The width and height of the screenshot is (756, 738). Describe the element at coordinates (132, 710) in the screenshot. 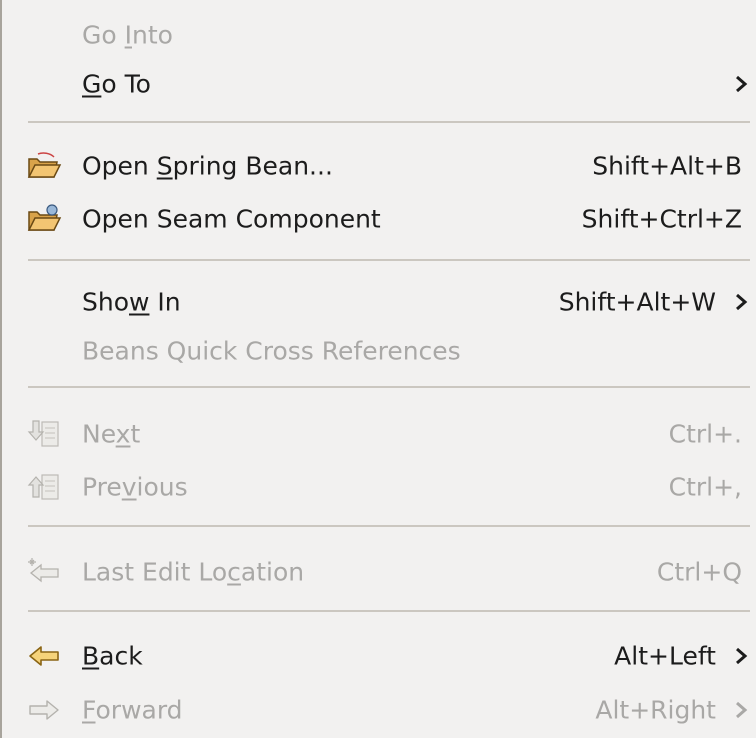

I see `menu-item-forward-label: Forward` at that location.